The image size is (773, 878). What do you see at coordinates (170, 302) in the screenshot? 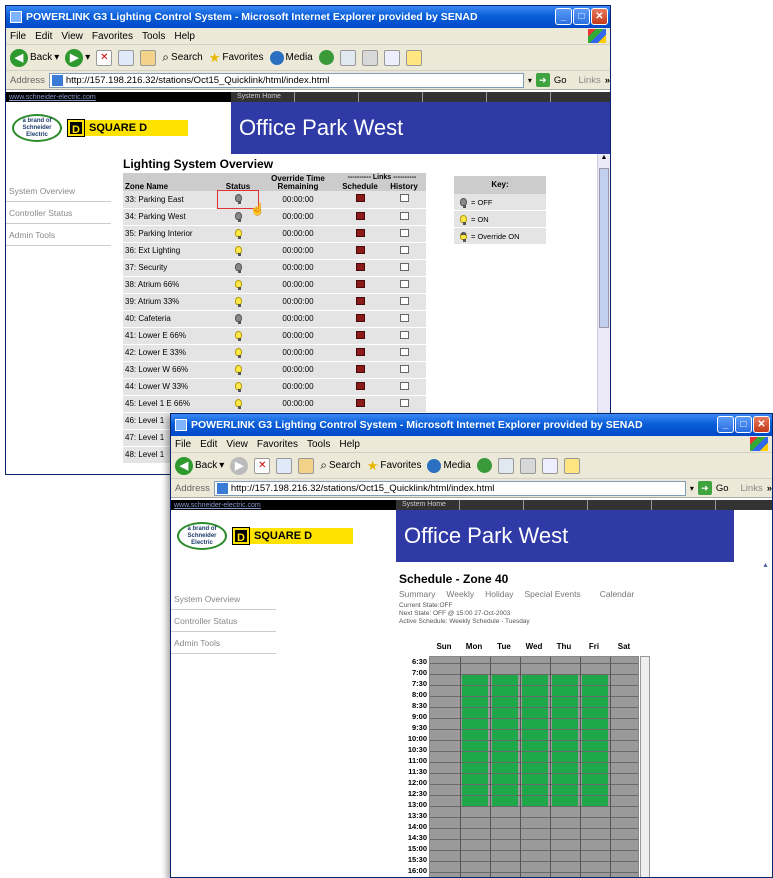
I see `zone-name: 39: Atrium 33%` at bounding box center [170, 302].